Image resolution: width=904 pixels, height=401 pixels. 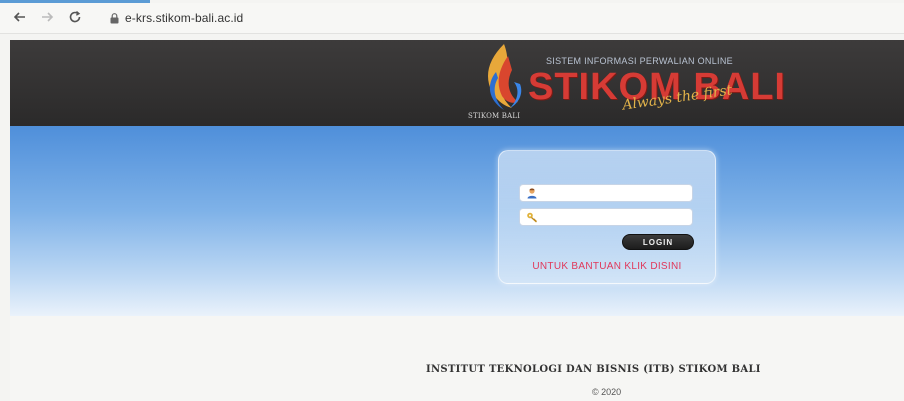 I want to click on logo-small-text: STIKOM BALI, so click(x=494, y=116).